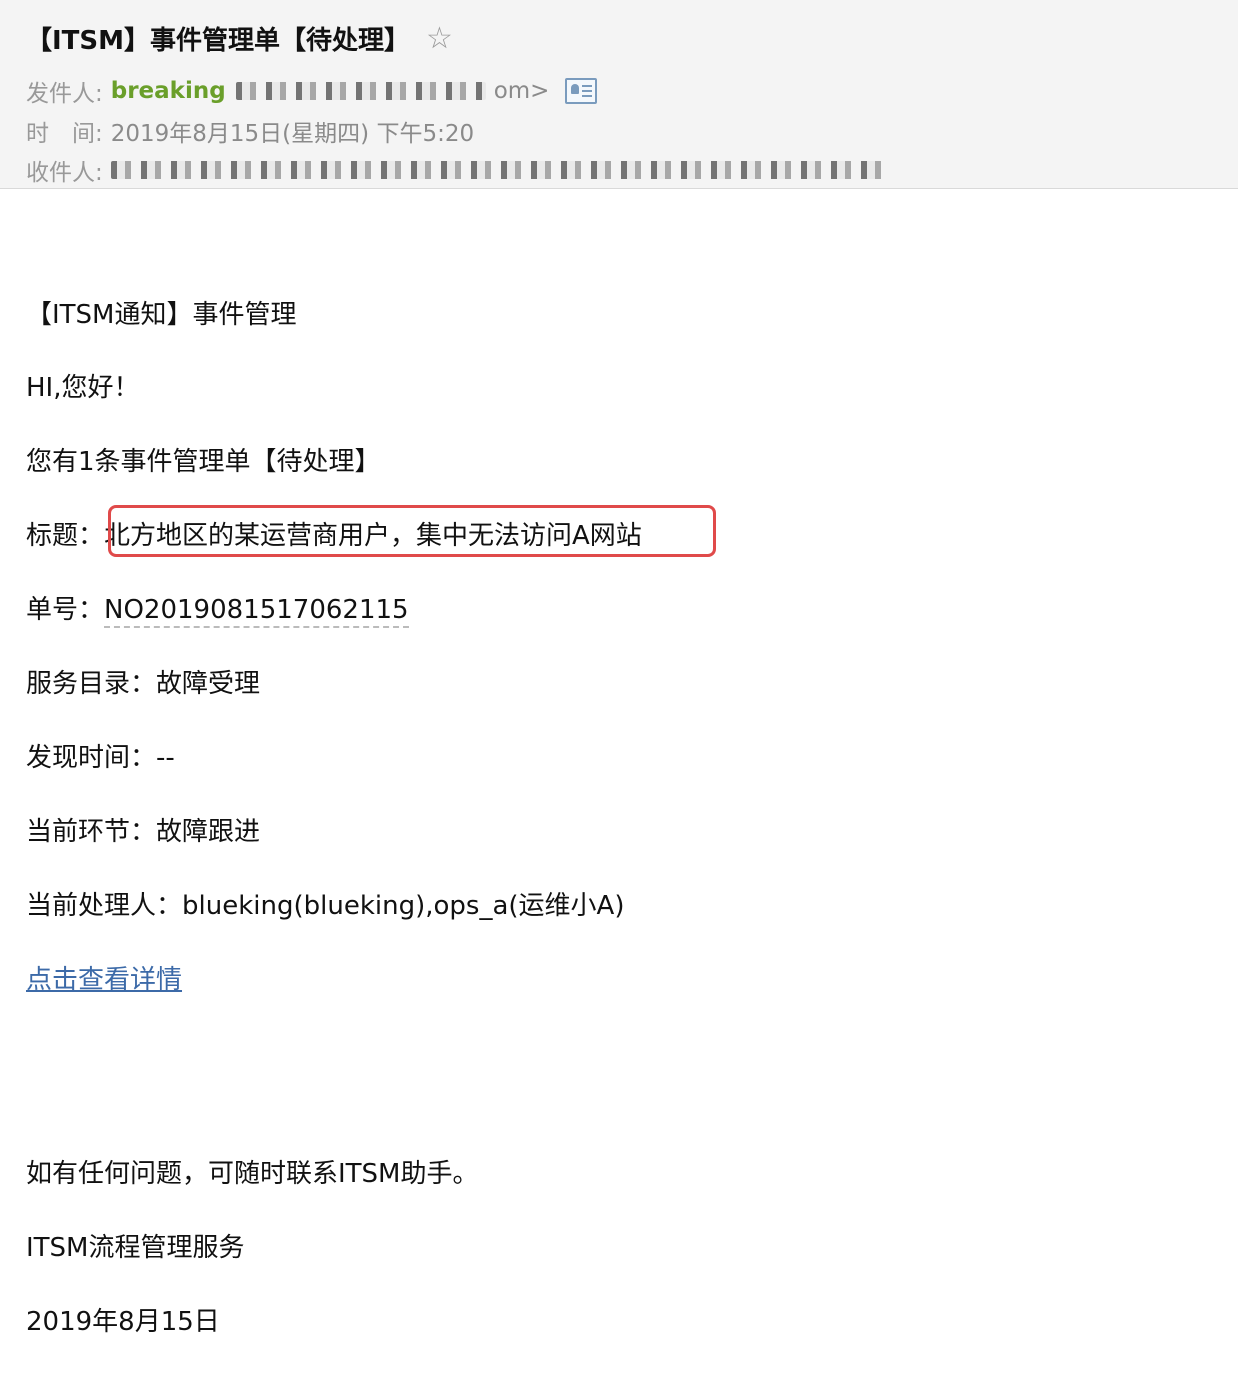  I want to click on to-row: 收件人:, so click(458, 170).